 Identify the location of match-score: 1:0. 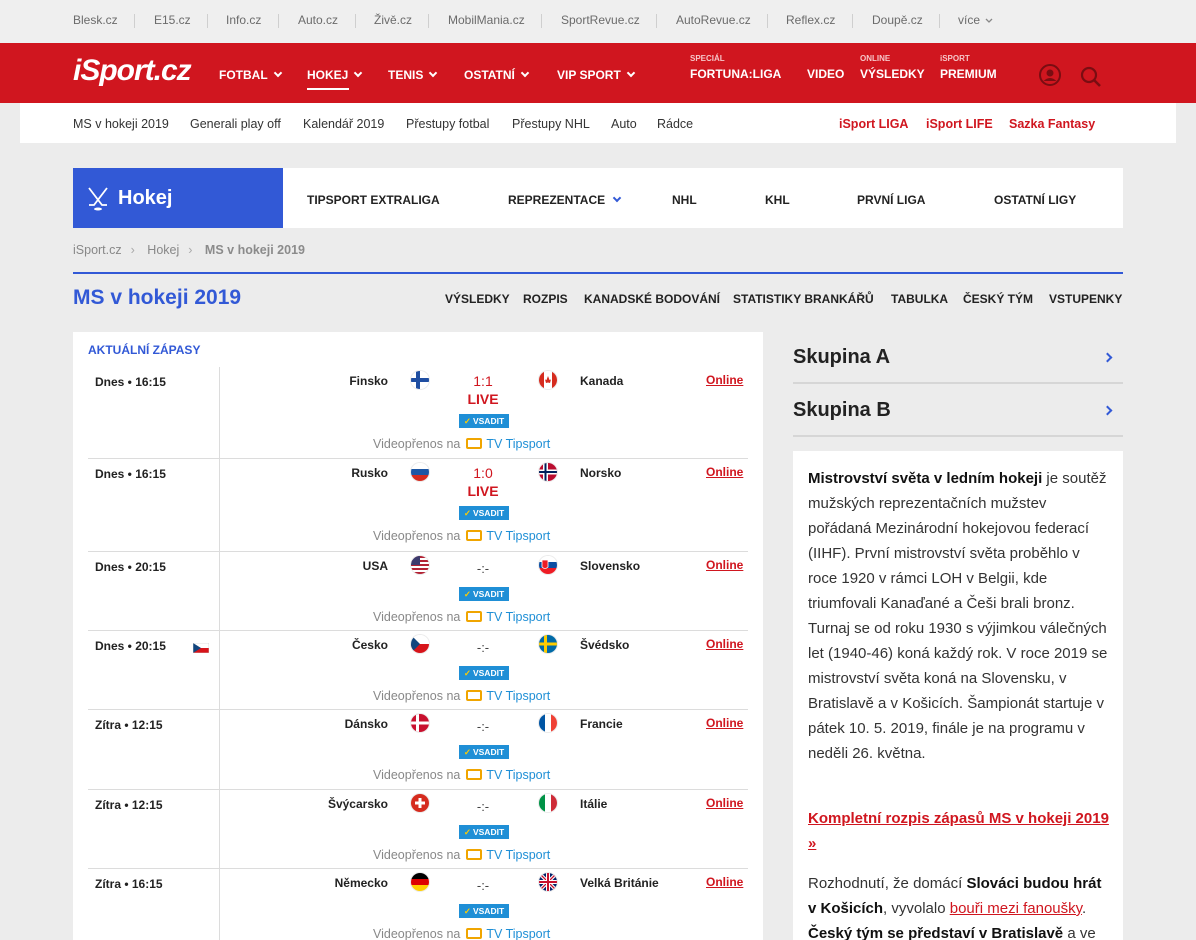
(483, 473).